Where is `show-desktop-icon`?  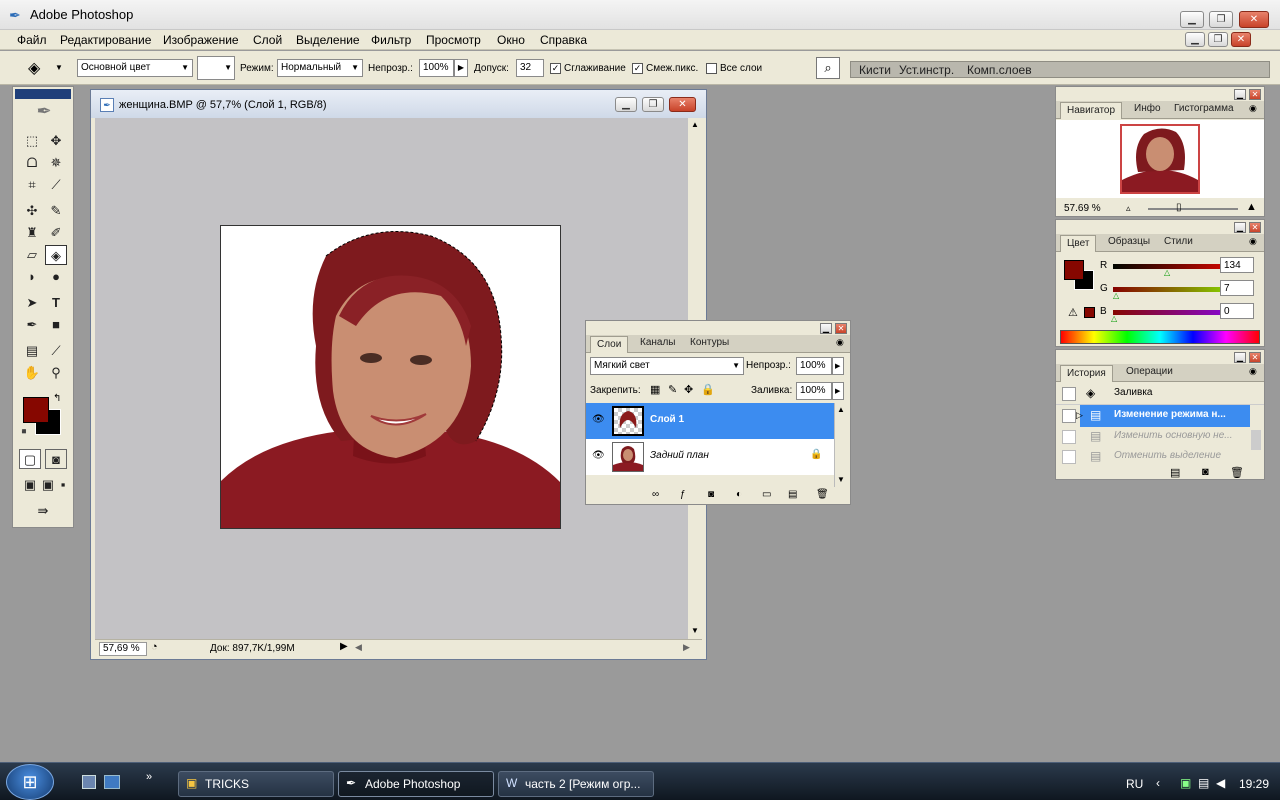 show-desktop-icon is located at coordinates (89, 782).